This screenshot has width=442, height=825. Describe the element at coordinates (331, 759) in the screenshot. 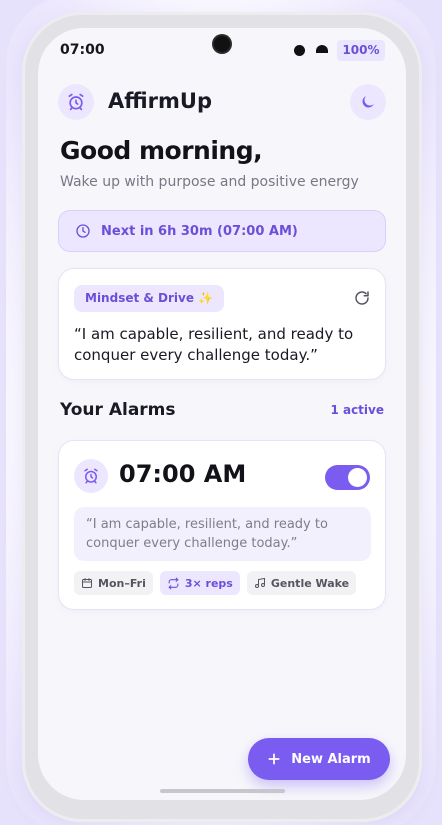

I see `new-alarm-label: New Alarm` at that location.